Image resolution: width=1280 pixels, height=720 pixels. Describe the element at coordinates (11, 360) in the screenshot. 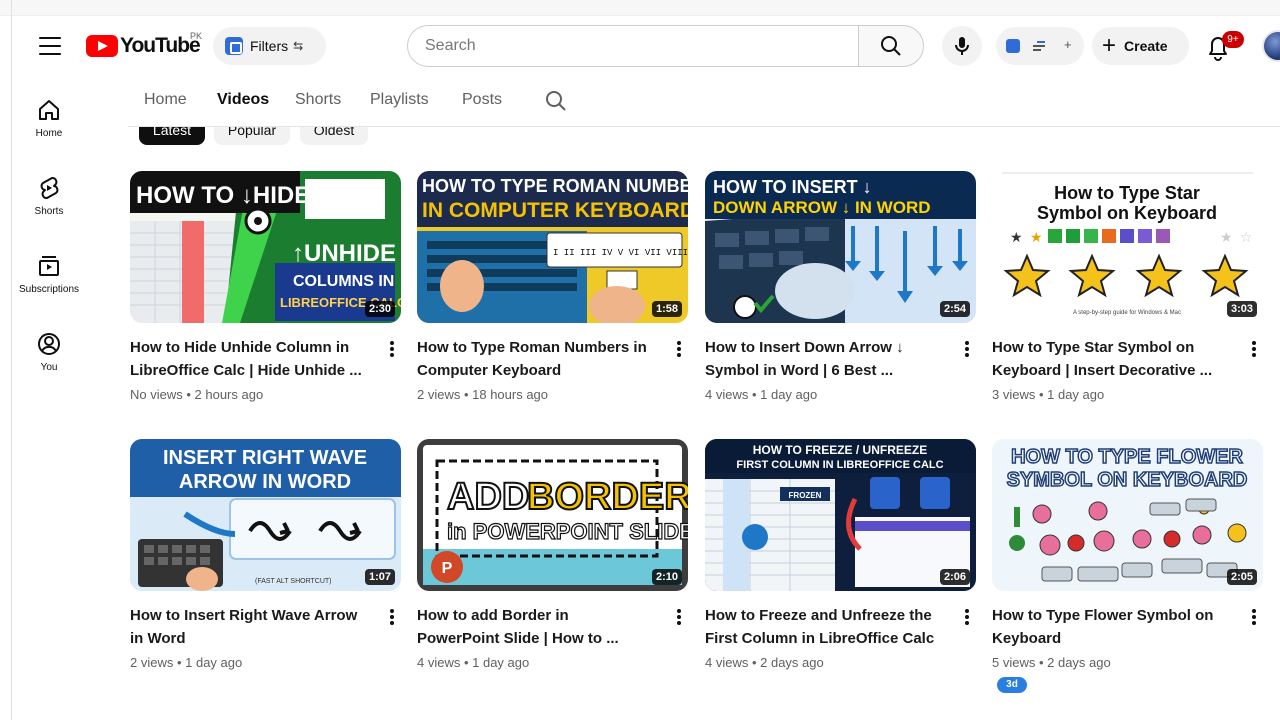

I see `window-edge` at that location.